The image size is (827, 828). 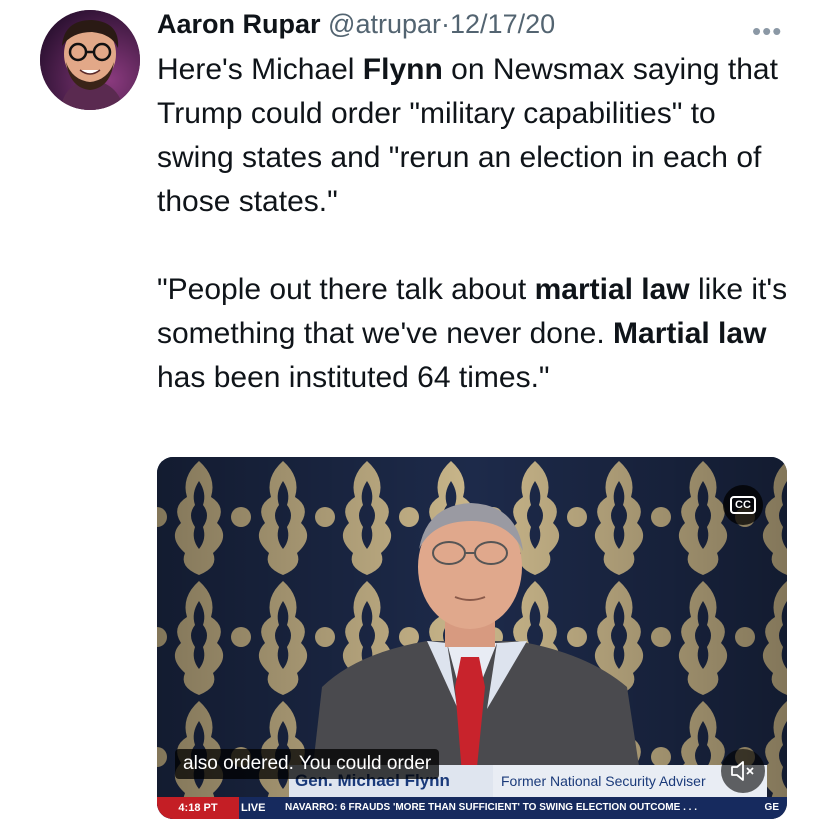 What do you see at coordinates (690, 333) in the screenshot?
I see `tweet-text-bold-run: Martial law` at bounding box center [690, 333].